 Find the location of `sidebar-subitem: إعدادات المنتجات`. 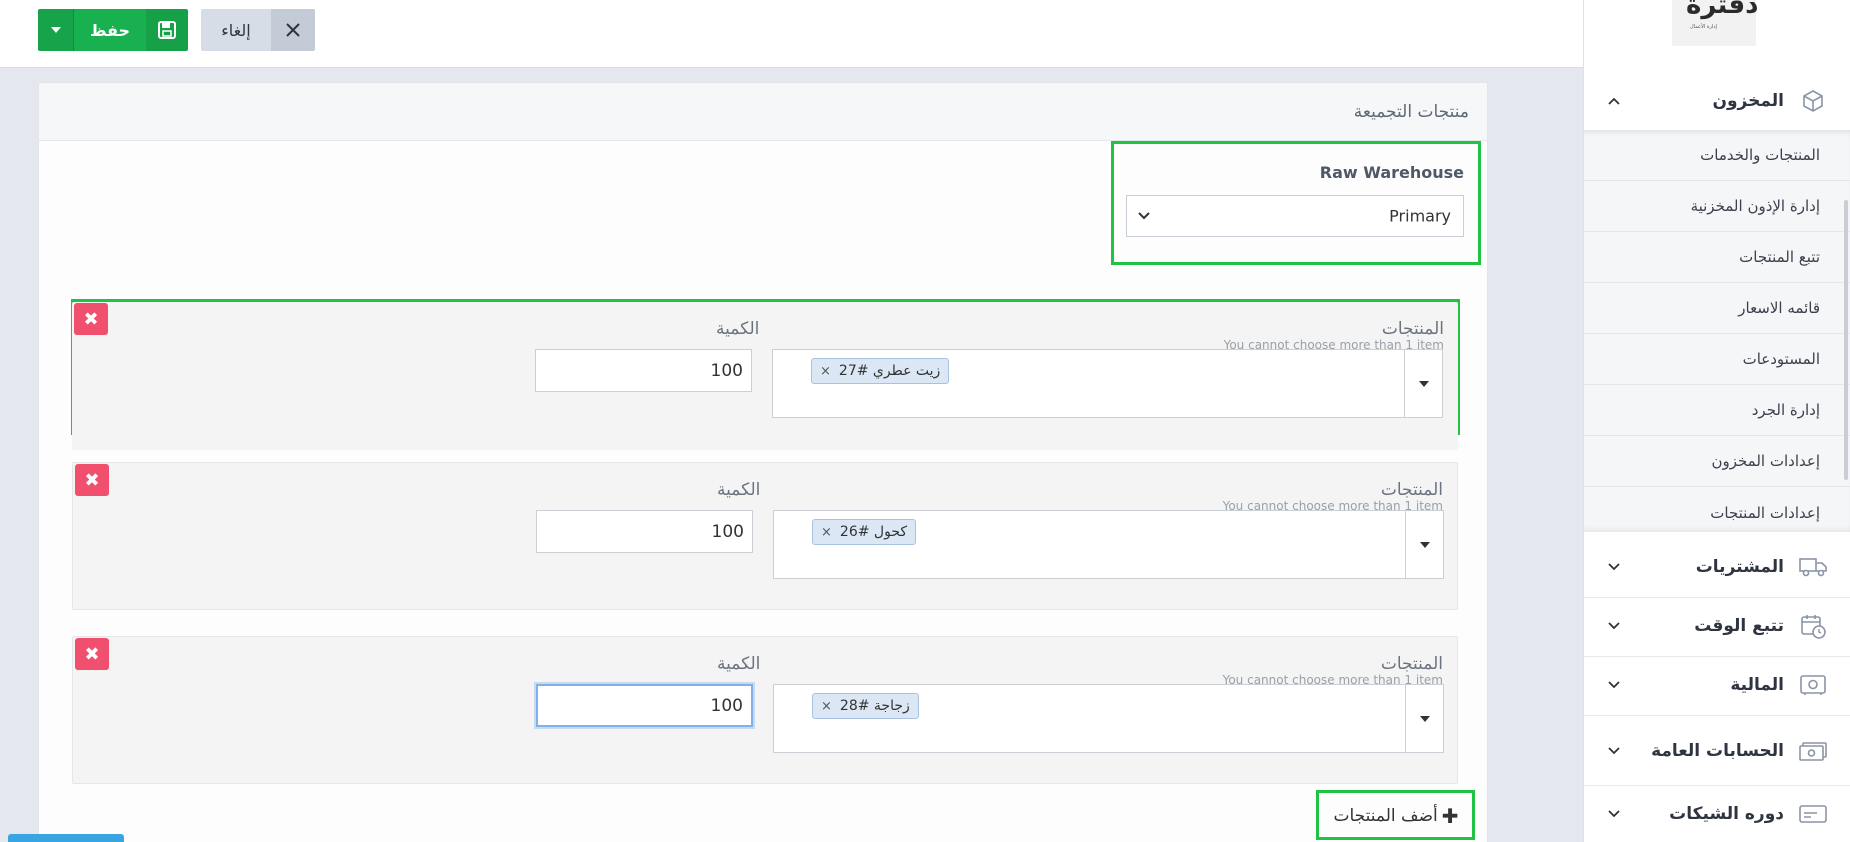

sidebar-subitem: إعدادات المنتجات is located at coordinates (1717, 512).